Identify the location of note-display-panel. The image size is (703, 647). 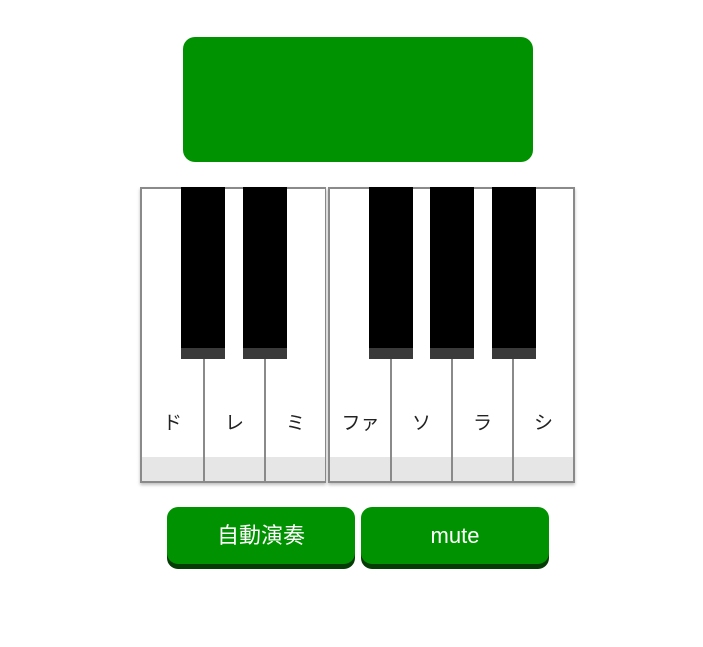
(358, 99).